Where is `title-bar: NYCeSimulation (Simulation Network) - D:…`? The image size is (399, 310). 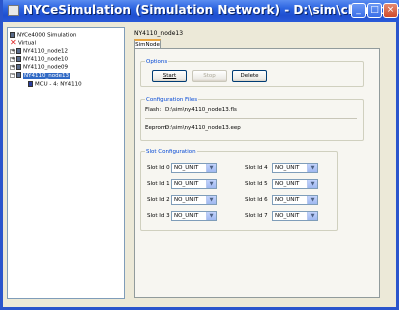
title-bar: NYCeSimulation (Simulation Network) - D:… is located at coordinates (201, 11).